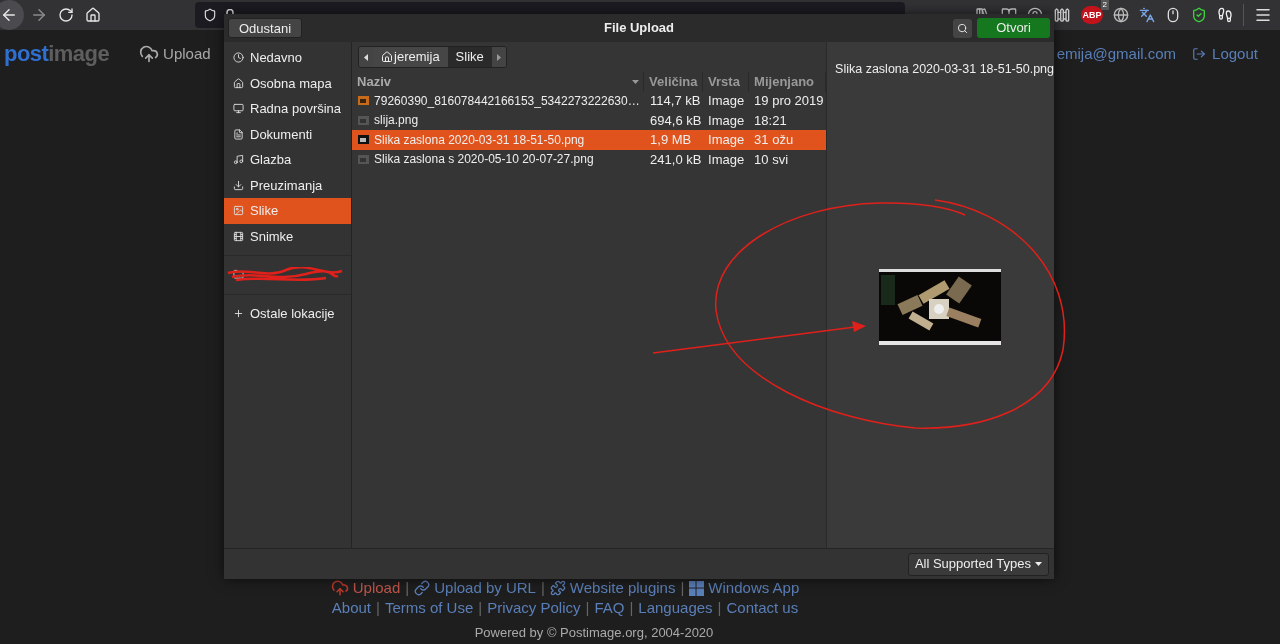  What do you see at coordinates (594, 632) in the screenshot?
I see `copyright-text: Powered by © Postimage.org, 2004-2020` at bounding box center [594, 632].